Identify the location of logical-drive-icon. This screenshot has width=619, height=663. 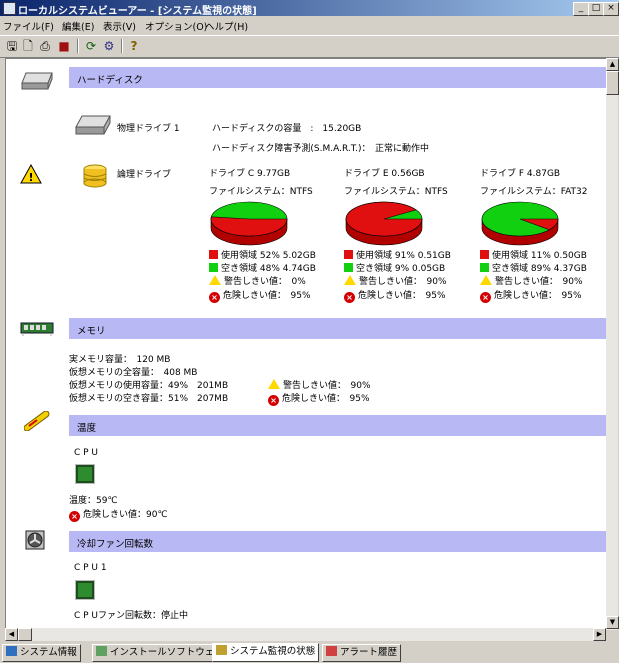
(95, 177).